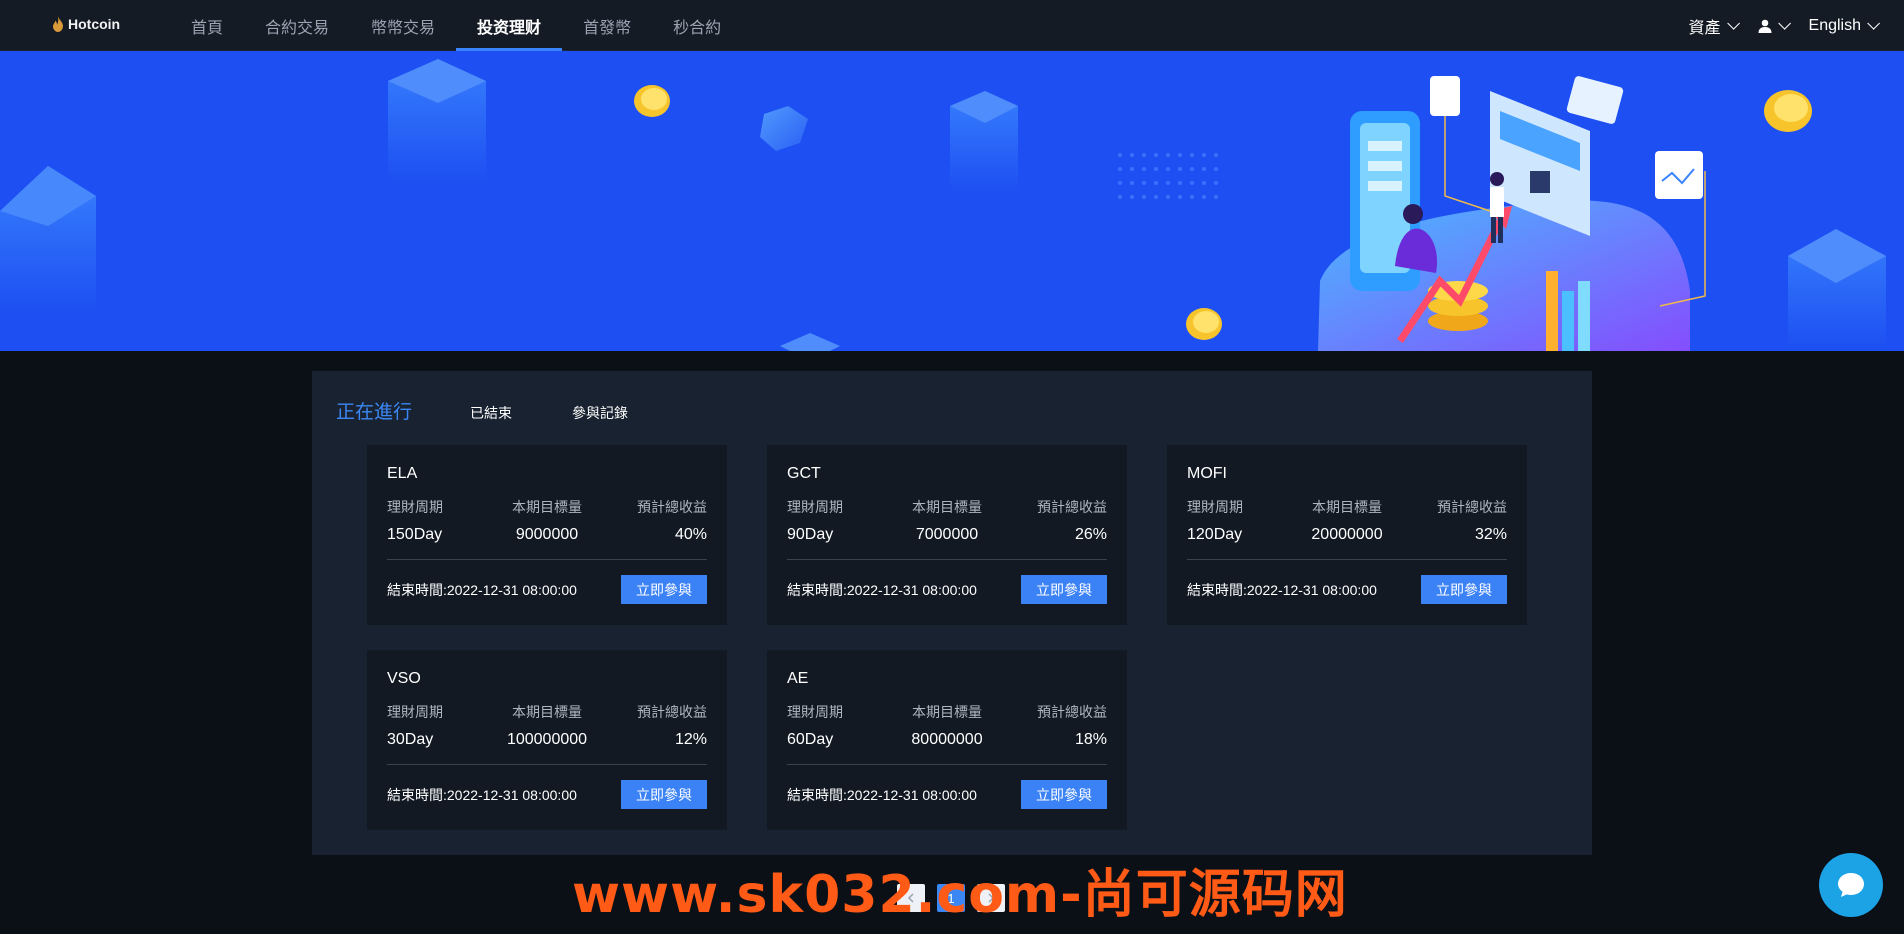  I want to click on target-value: 9000000, so click(547, 534).